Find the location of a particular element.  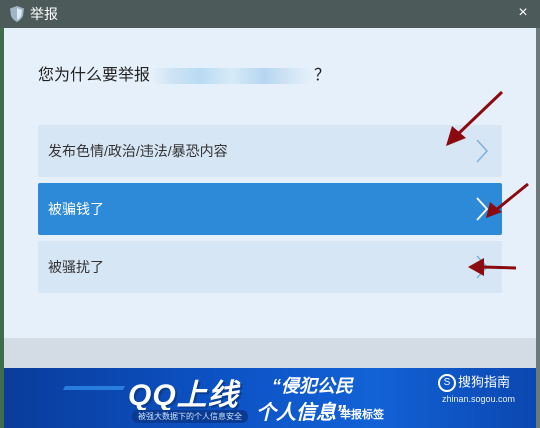

watermark-brand: S 搜狗指南 is located at coordinates (474, 383).